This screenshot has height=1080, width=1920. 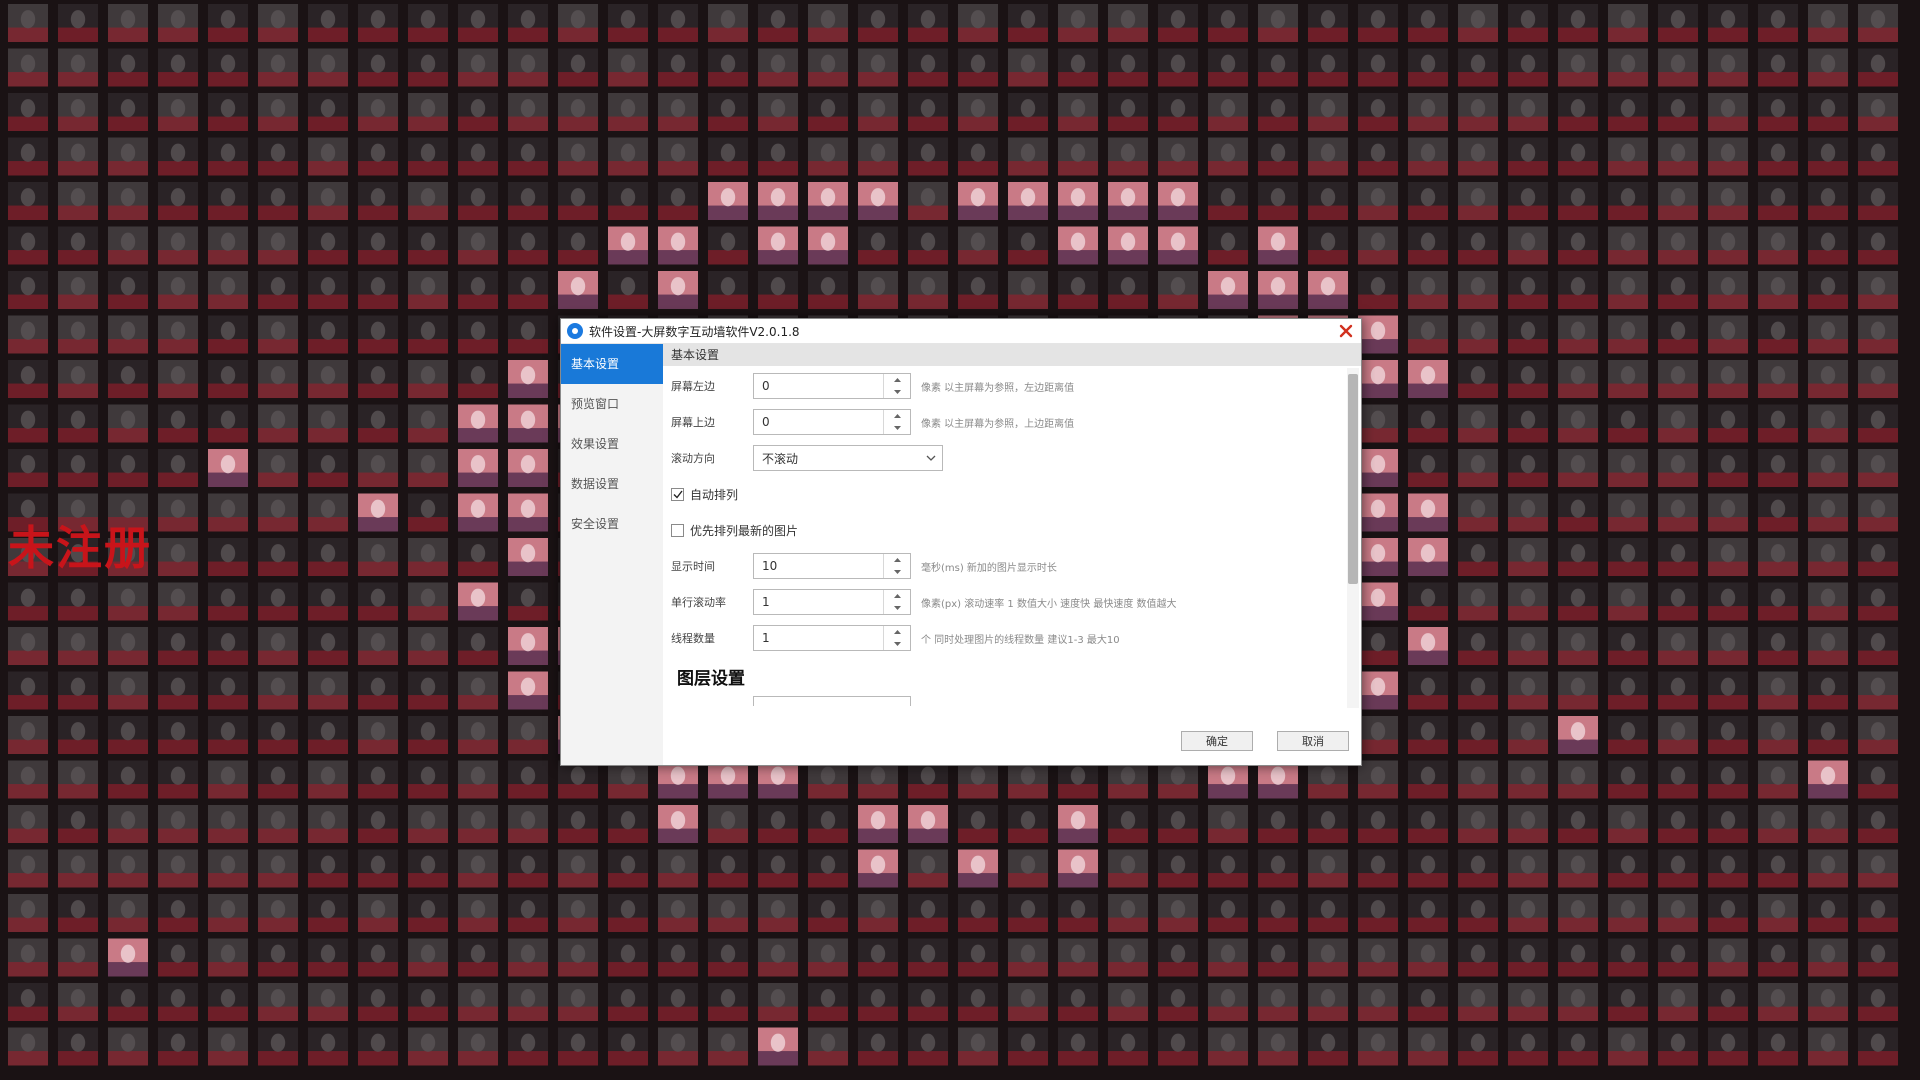 What do you see at coordinates (897, 560) in the screenshot?
I see `display-time-up-button` at bounding box center [897, 560].